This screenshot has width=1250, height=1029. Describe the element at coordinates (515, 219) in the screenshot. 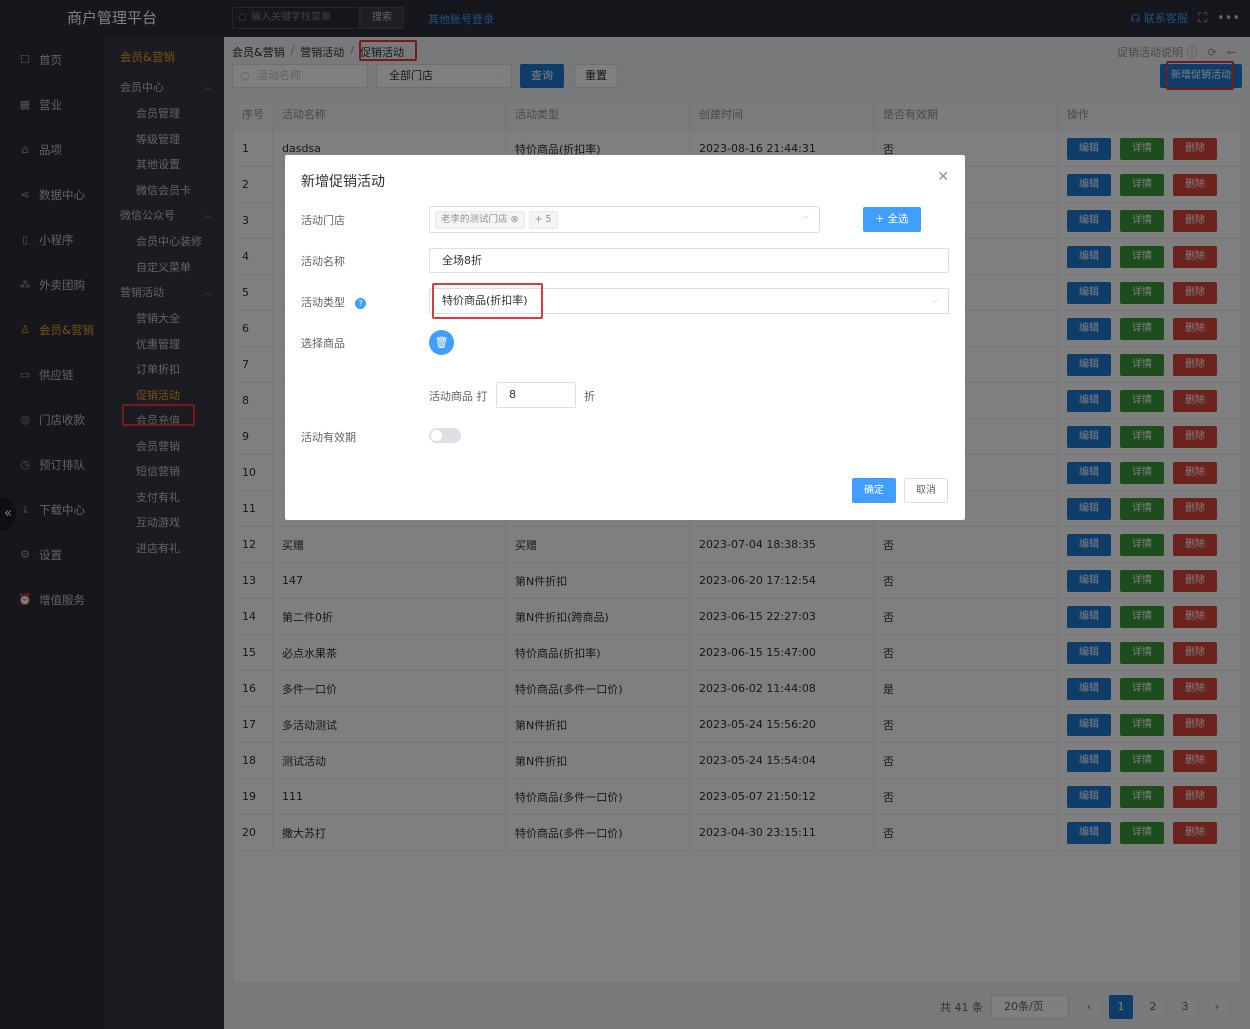

I see `tag-close-icon: ⊗` at that location.